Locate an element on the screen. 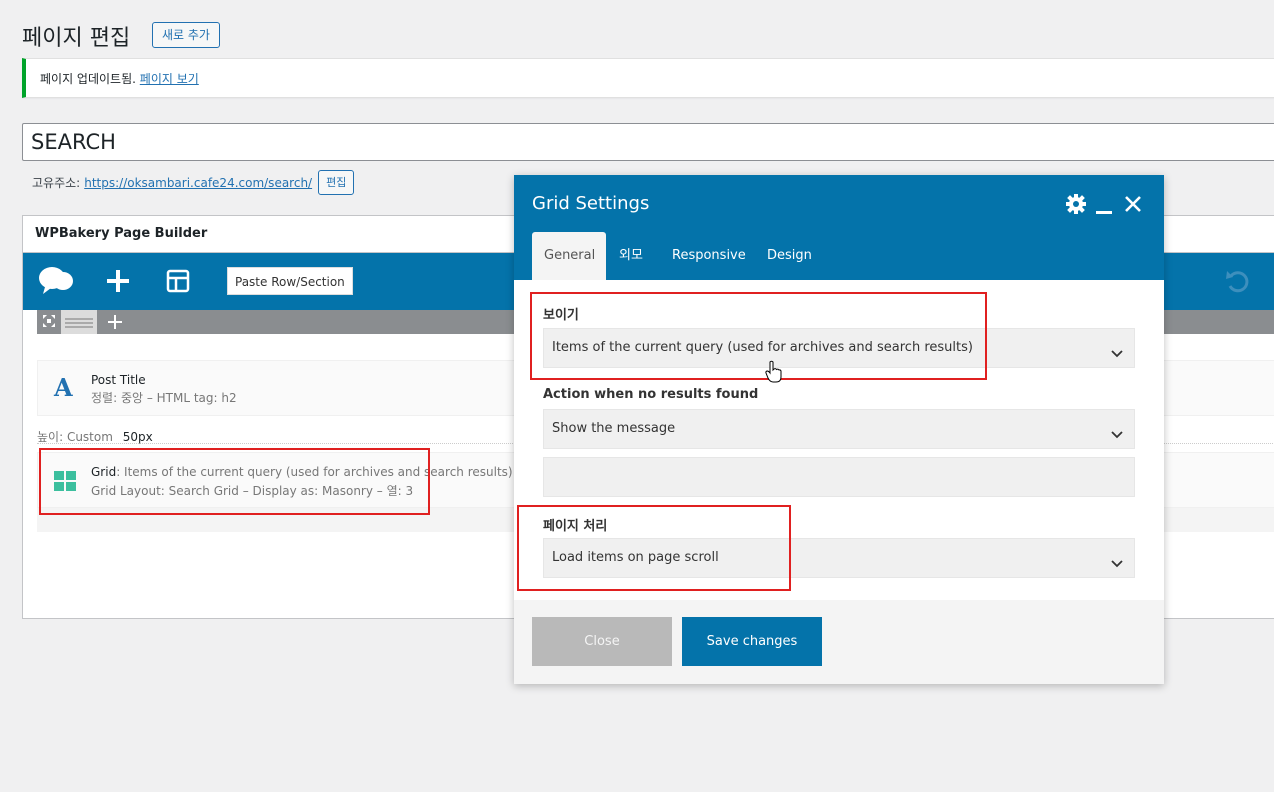 Image resolution: width=1274 pixels, height=792 pixels. wpbakery-logo-icon is located at coordinates (56, 282).